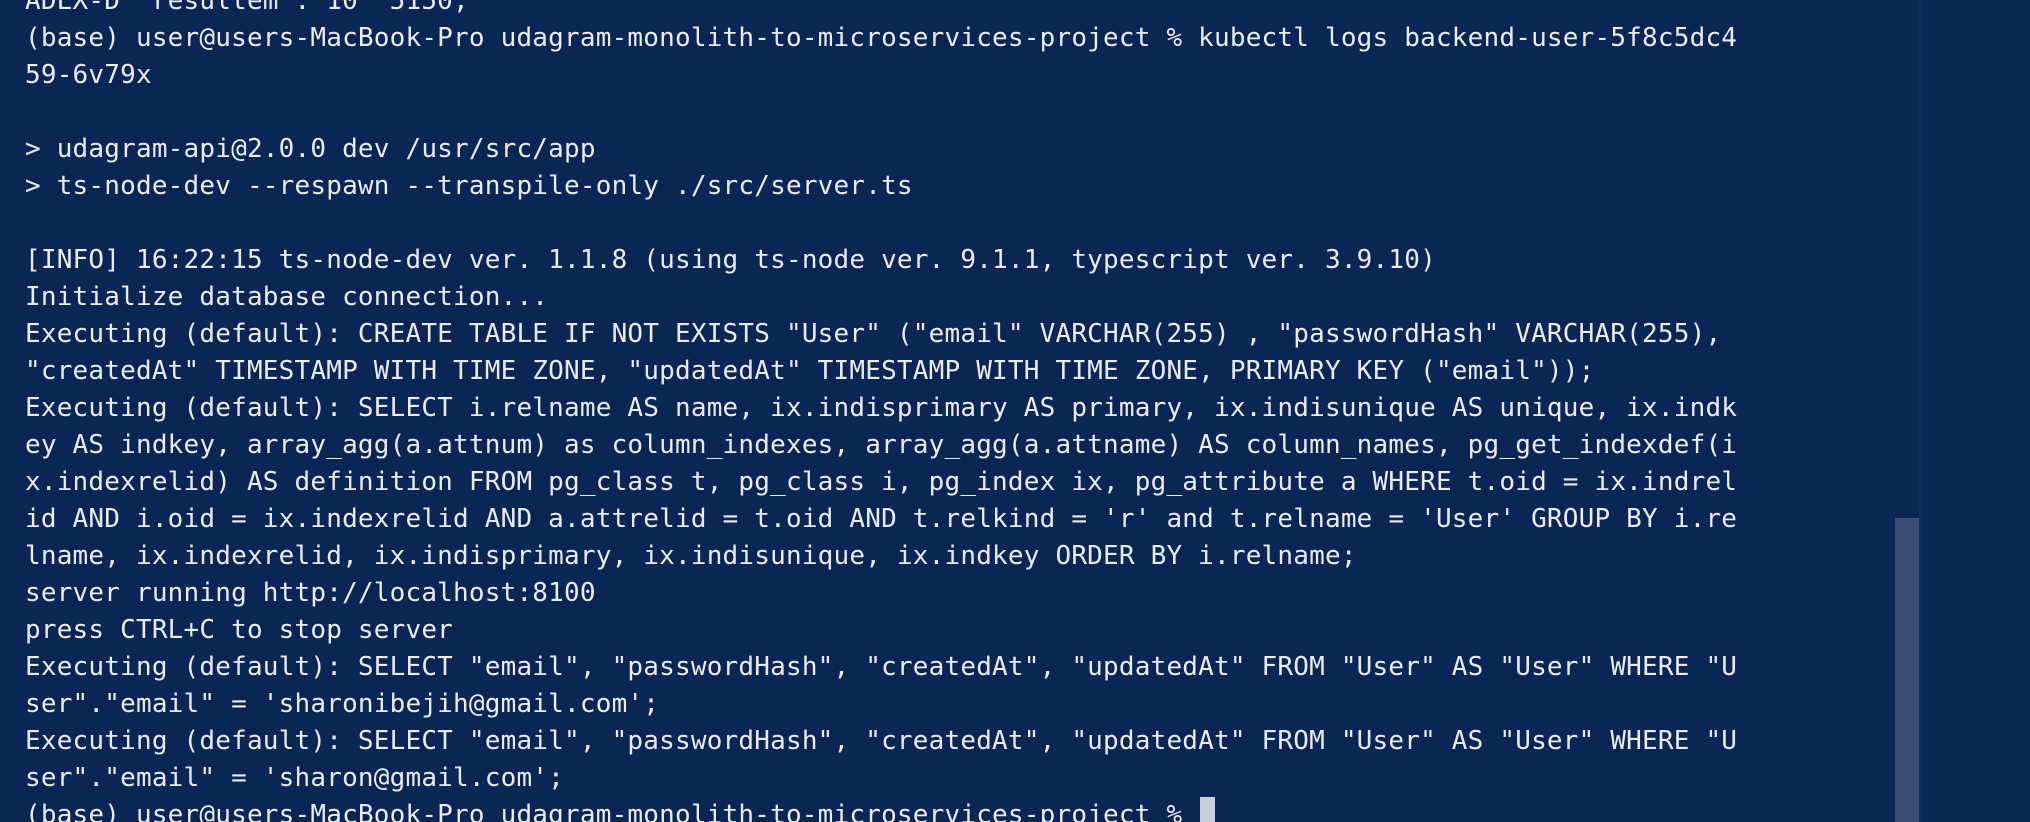 Image resolution: width=2030 pixels, height=822 pixels. What do you see at coordinates (310, 149) in the screenshot?
I see `terminal-line: > udagram-api@2.0.0 dev /usr/src/app` at bounding box center [310, 149].